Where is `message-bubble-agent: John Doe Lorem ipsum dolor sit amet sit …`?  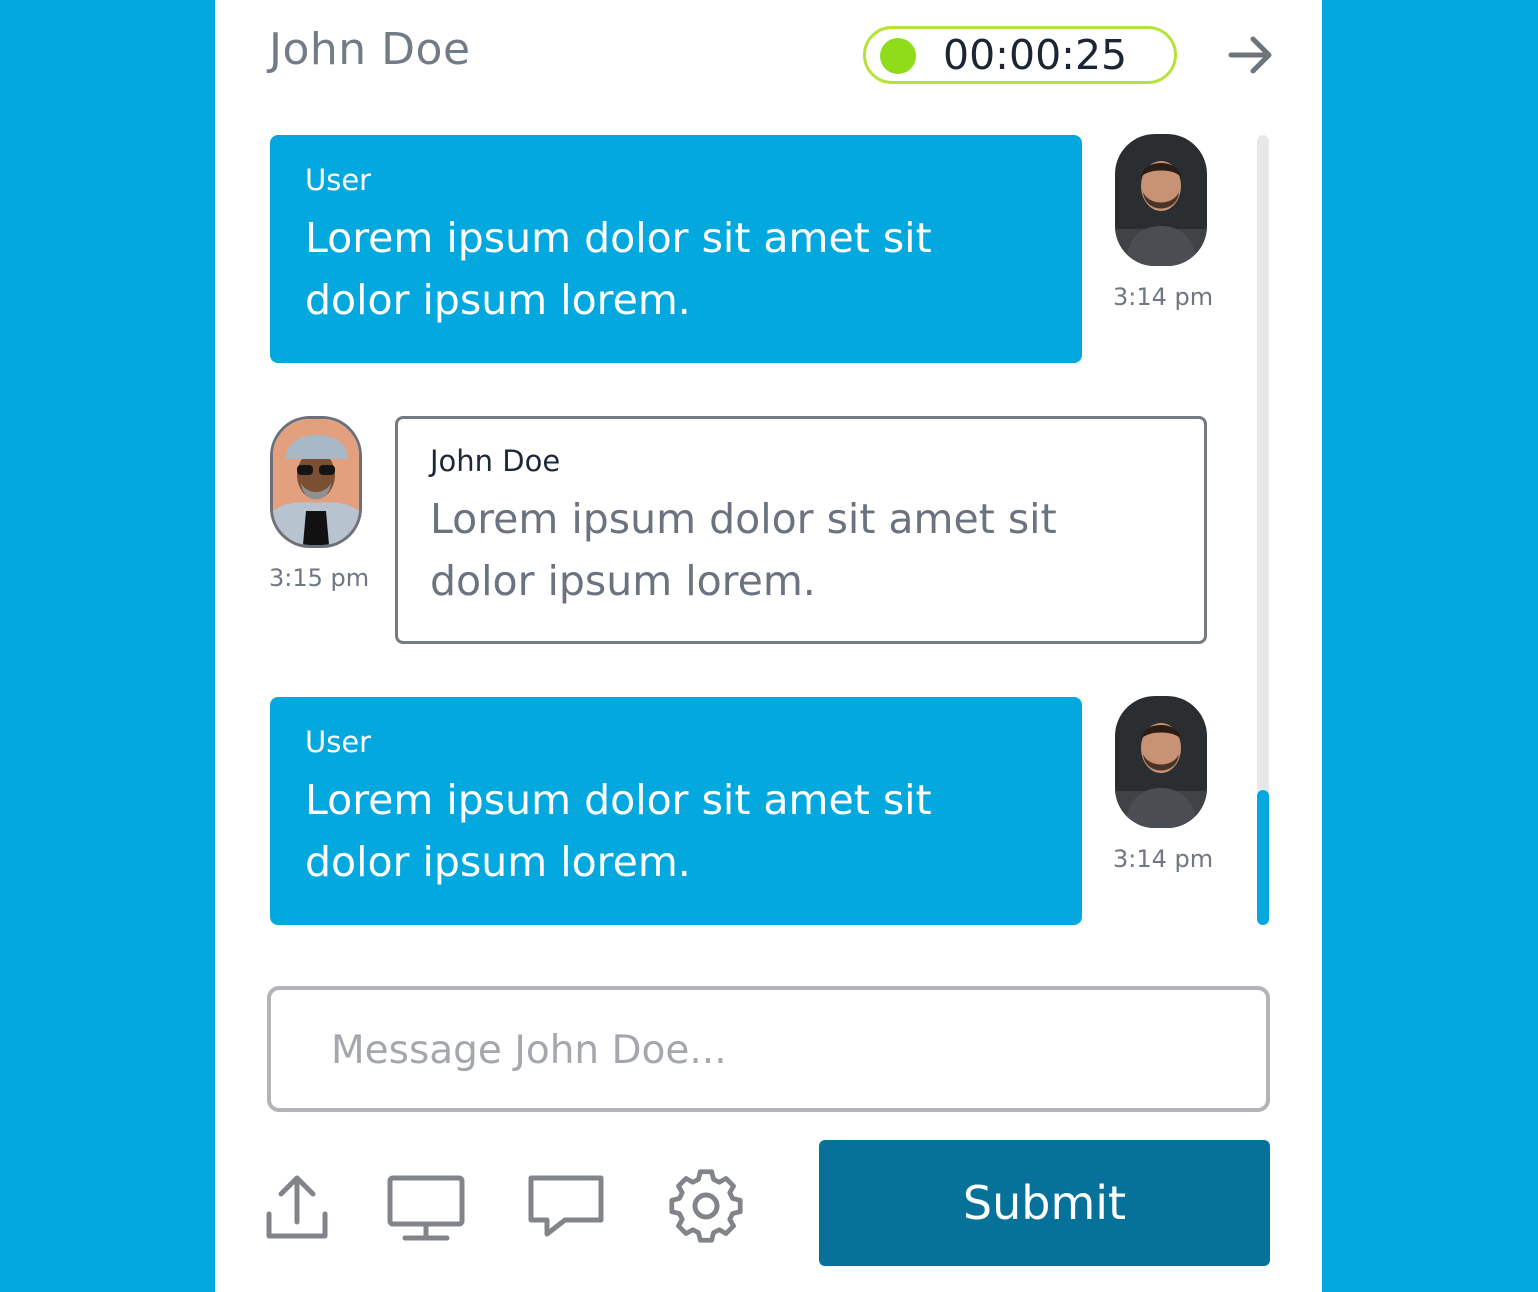
message-bubble-agent: John Doe Lorem ipsum dolor sit amet sit … is located at coordinates (801, 530).